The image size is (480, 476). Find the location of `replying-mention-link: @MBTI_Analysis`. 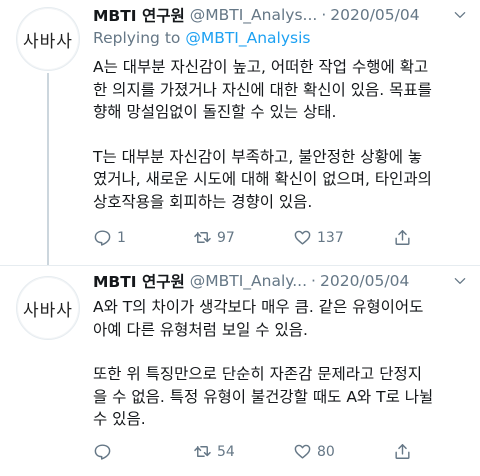

replying-mention-link: @MBTI_Analysis is located at coordinates (247, 38).